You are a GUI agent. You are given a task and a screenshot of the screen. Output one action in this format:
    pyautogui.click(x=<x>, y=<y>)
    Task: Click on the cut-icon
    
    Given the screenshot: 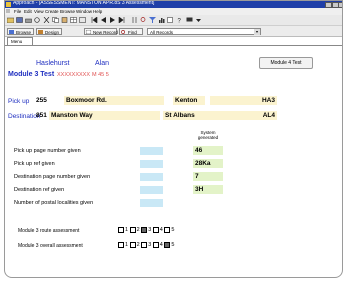 What is the action you would take?
    pyautogui.click(x=46, y=20)
    